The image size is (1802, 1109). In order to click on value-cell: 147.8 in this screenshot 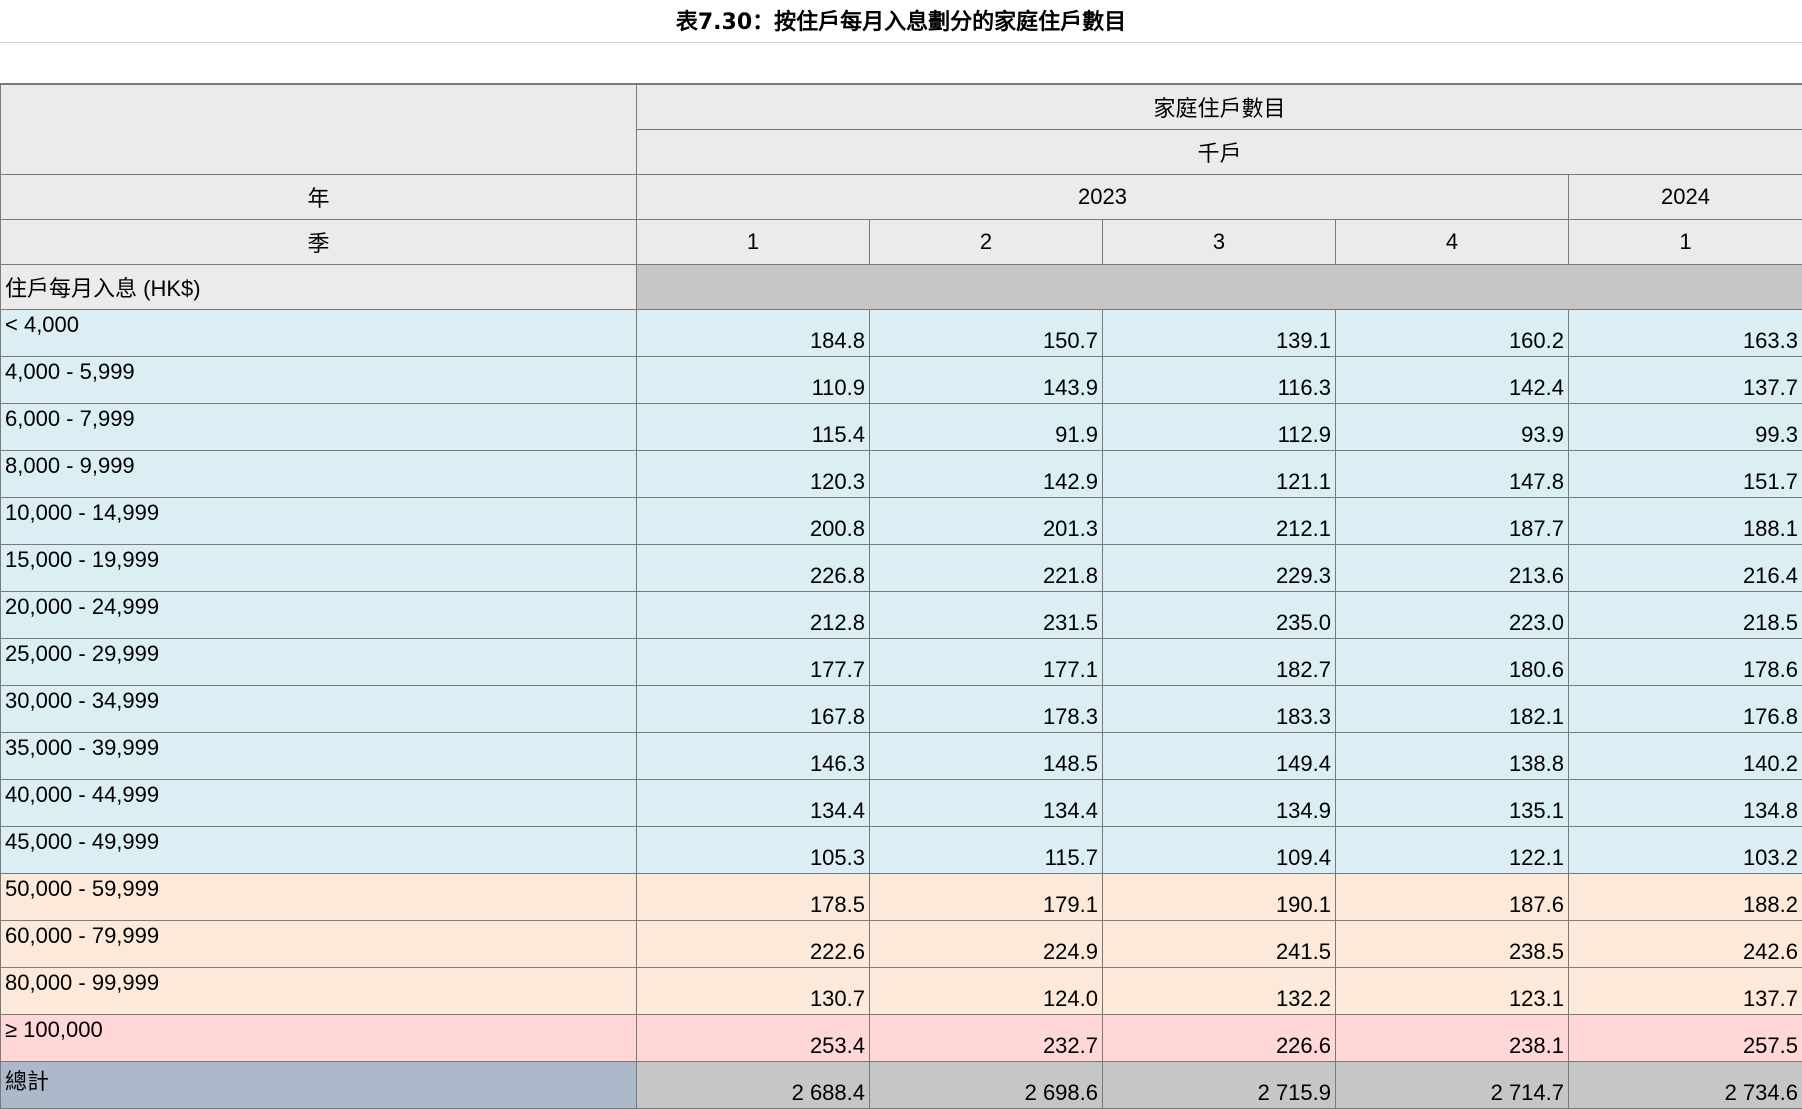, I will do `click(1452, 474)`.